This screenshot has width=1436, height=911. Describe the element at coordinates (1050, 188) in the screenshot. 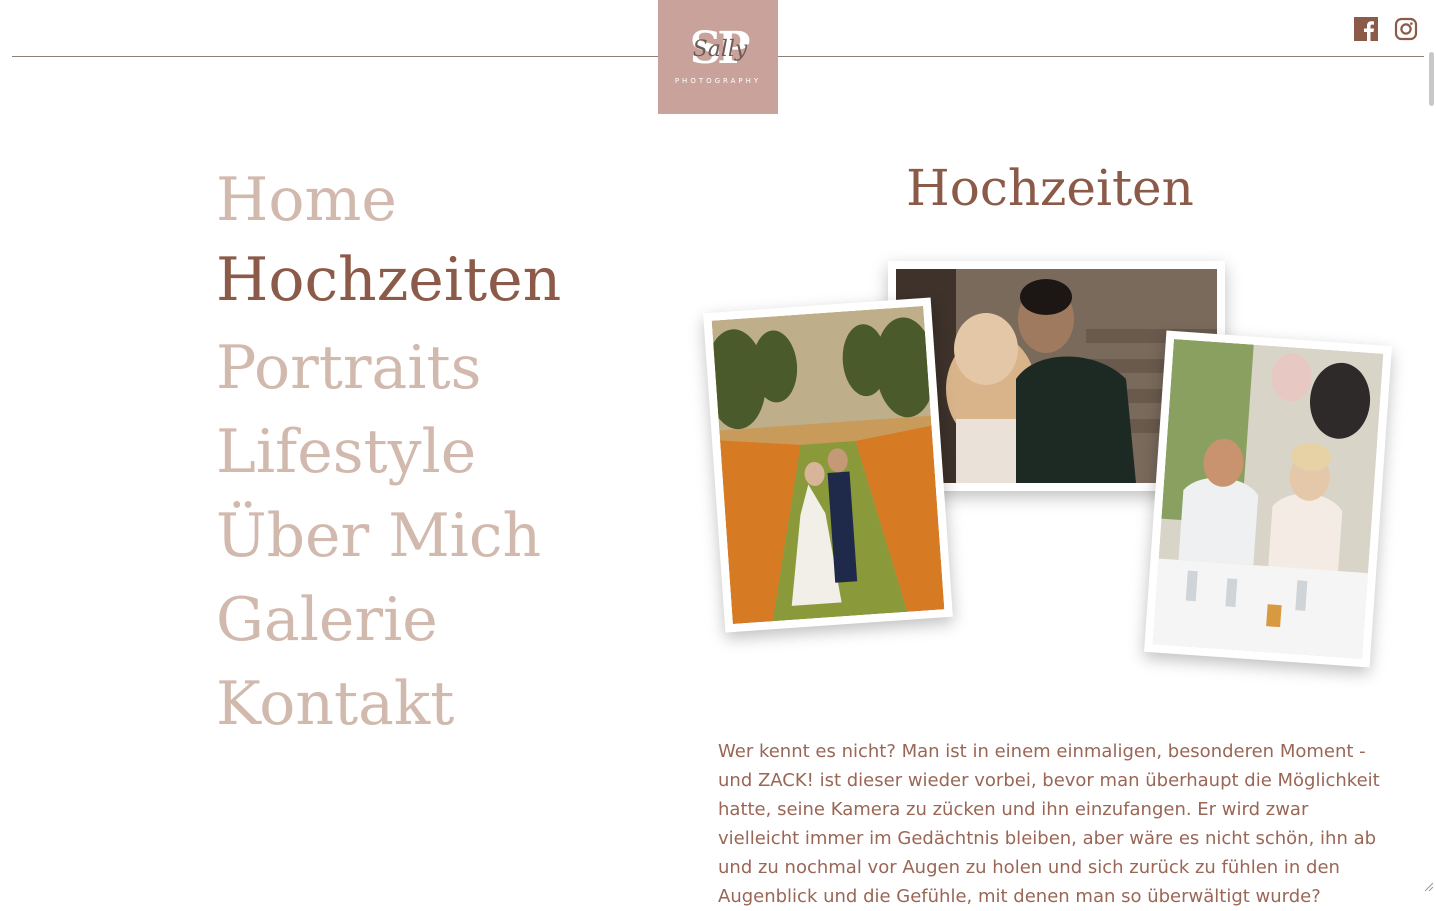

I see `page-title: Hochzeiten` at that location.